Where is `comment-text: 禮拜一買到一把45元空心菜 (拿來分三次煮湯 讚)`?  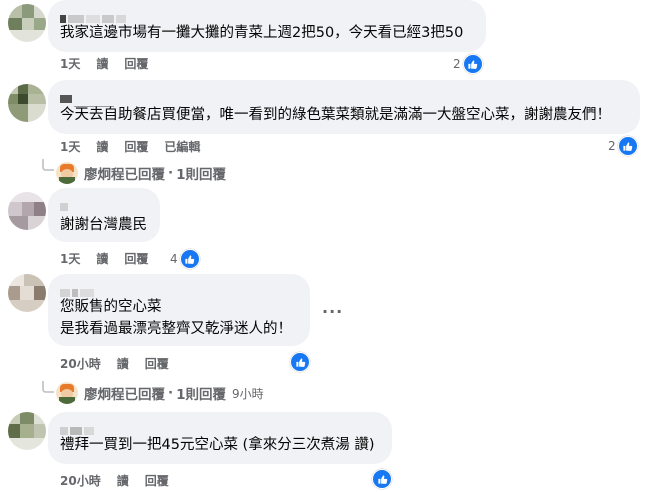 comment-text: 禮拜一買到一把45元空心菜 (拿來分三次煮湯 讚) is located at coordinates (217, 445).